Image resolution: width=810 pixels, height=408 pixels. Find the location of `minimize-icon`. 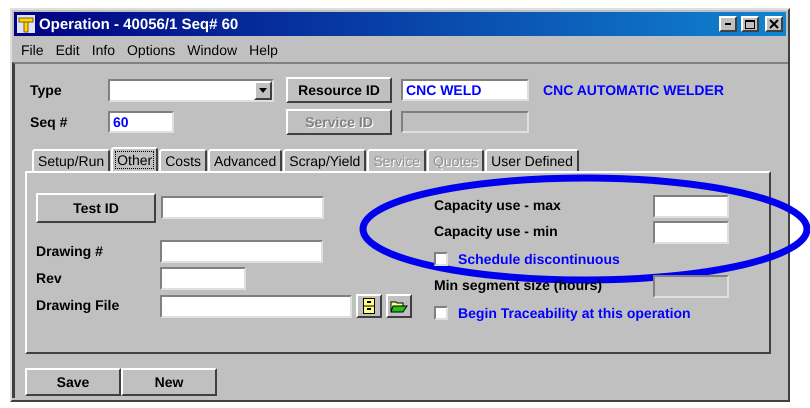

minimize-icon is located at coordinates (728, 24).